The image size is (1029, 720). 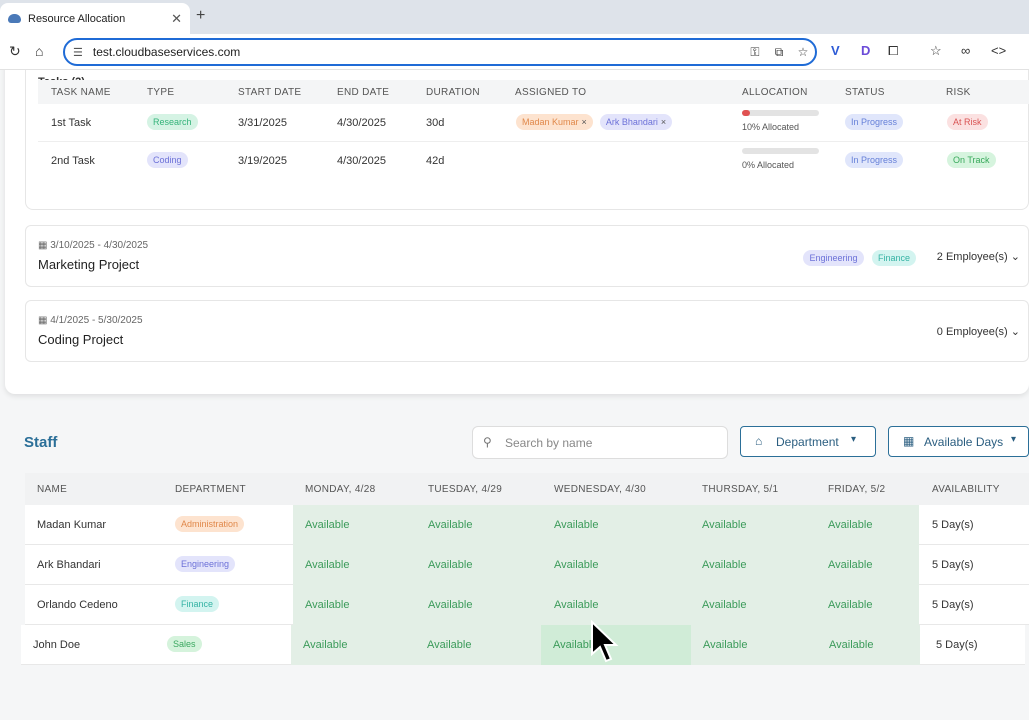 I want to click on duration: 42d, so click(x=435, y=161).